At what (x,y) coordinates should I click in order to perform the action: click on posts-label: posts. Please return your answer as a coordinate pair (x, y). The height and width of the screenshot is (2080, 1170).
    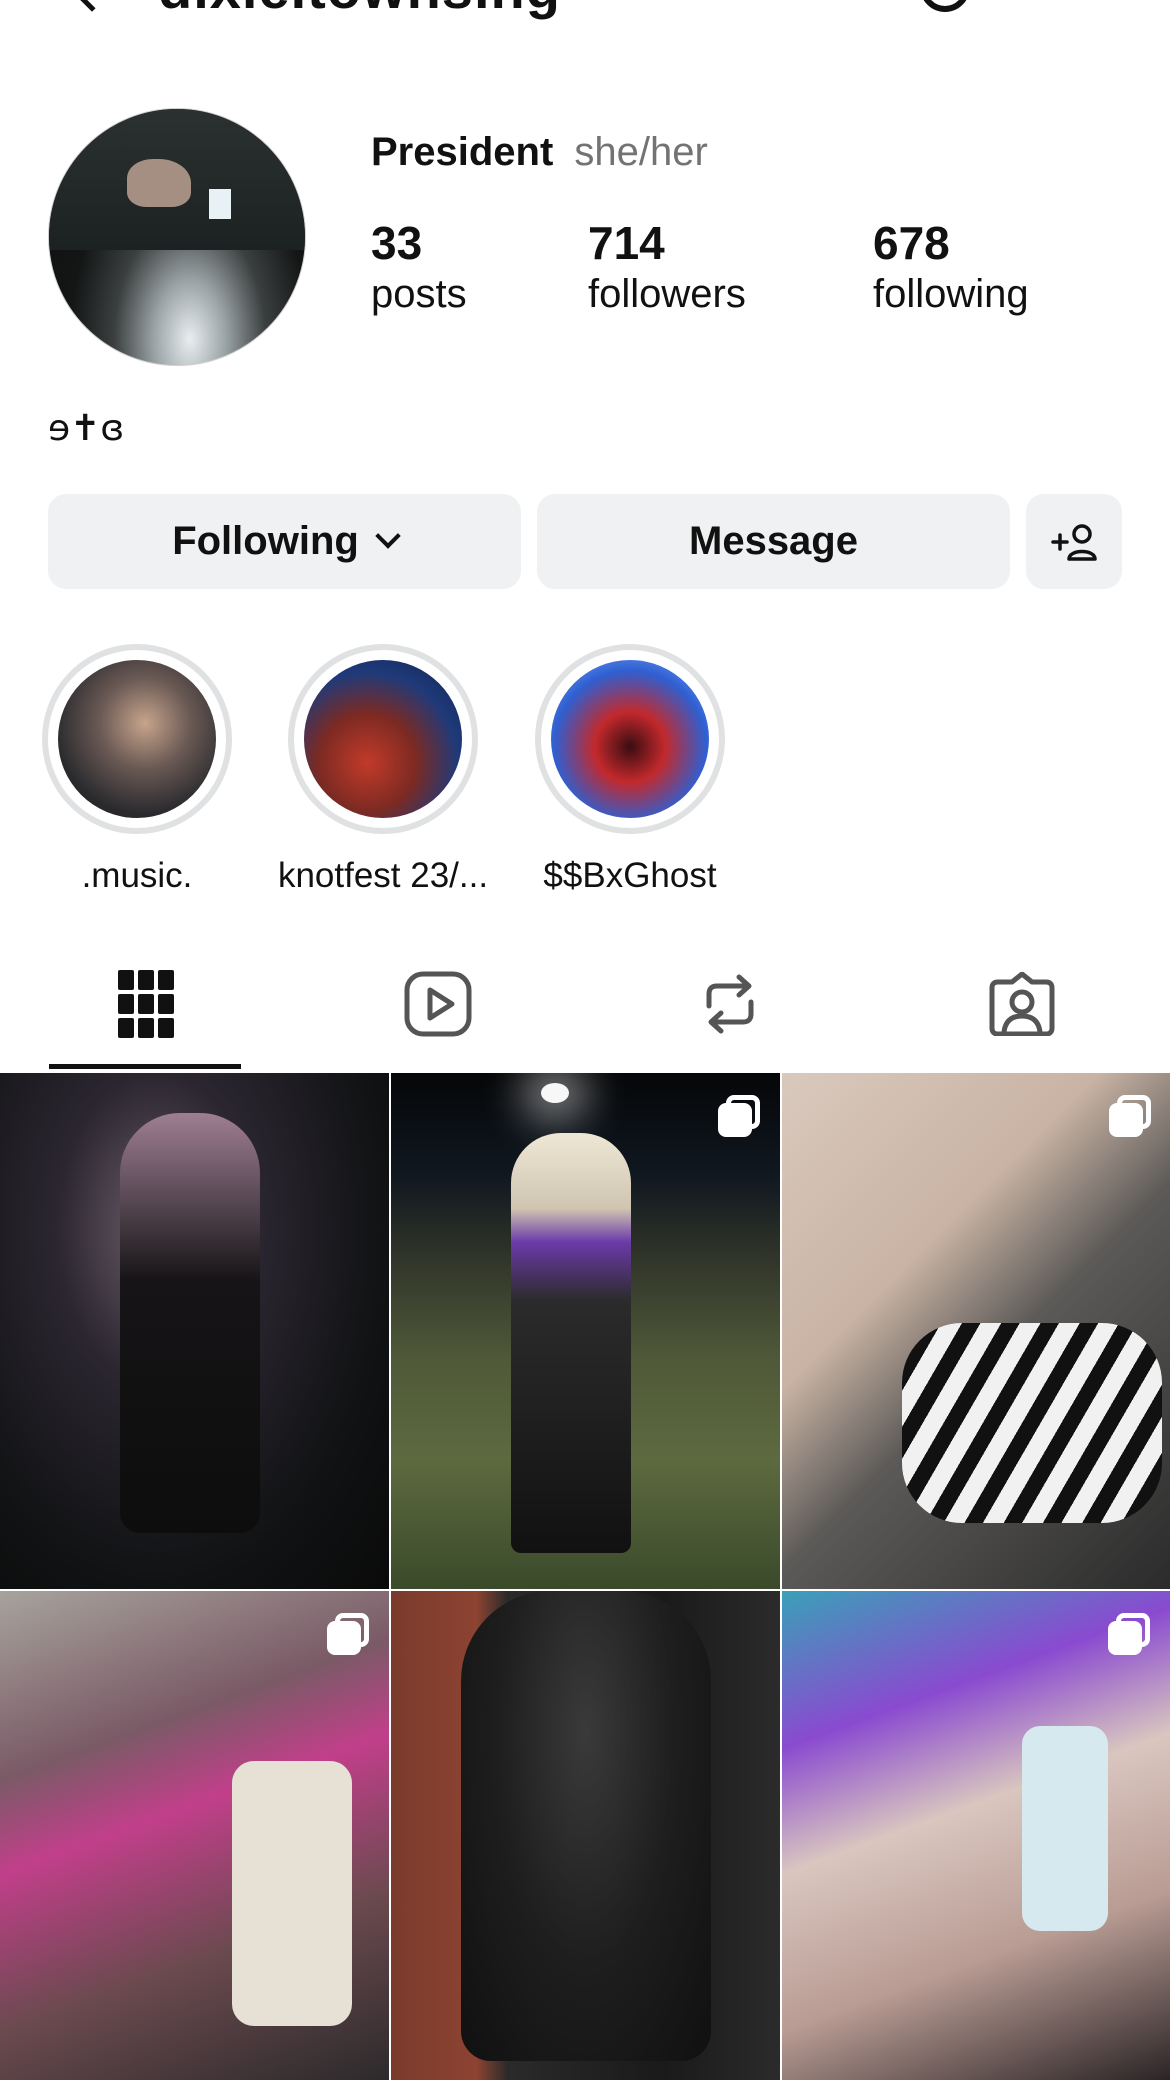
    Looking at the image, I should click on (419, 294).